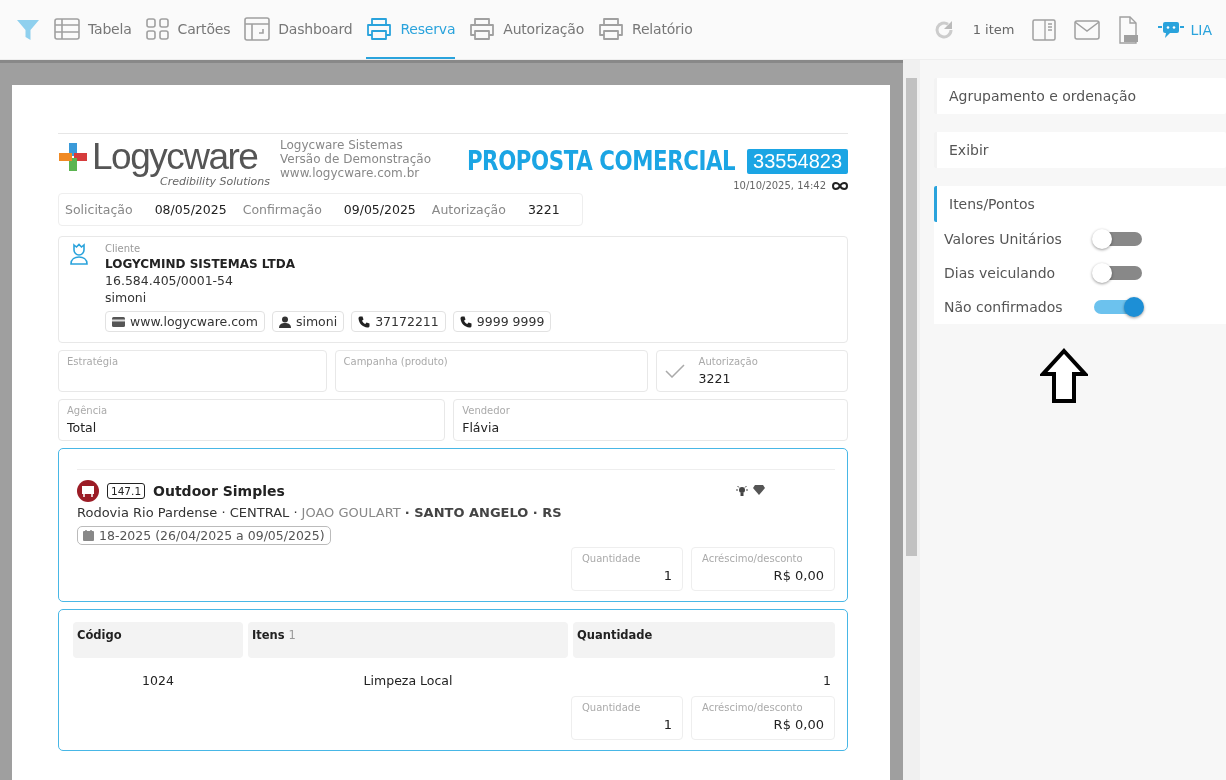 The height and width of the screenshot is (780, 1226). Describe the element at coordinates (408, 640) in the screenshot. I see `column-header: Itens 1` at that location.